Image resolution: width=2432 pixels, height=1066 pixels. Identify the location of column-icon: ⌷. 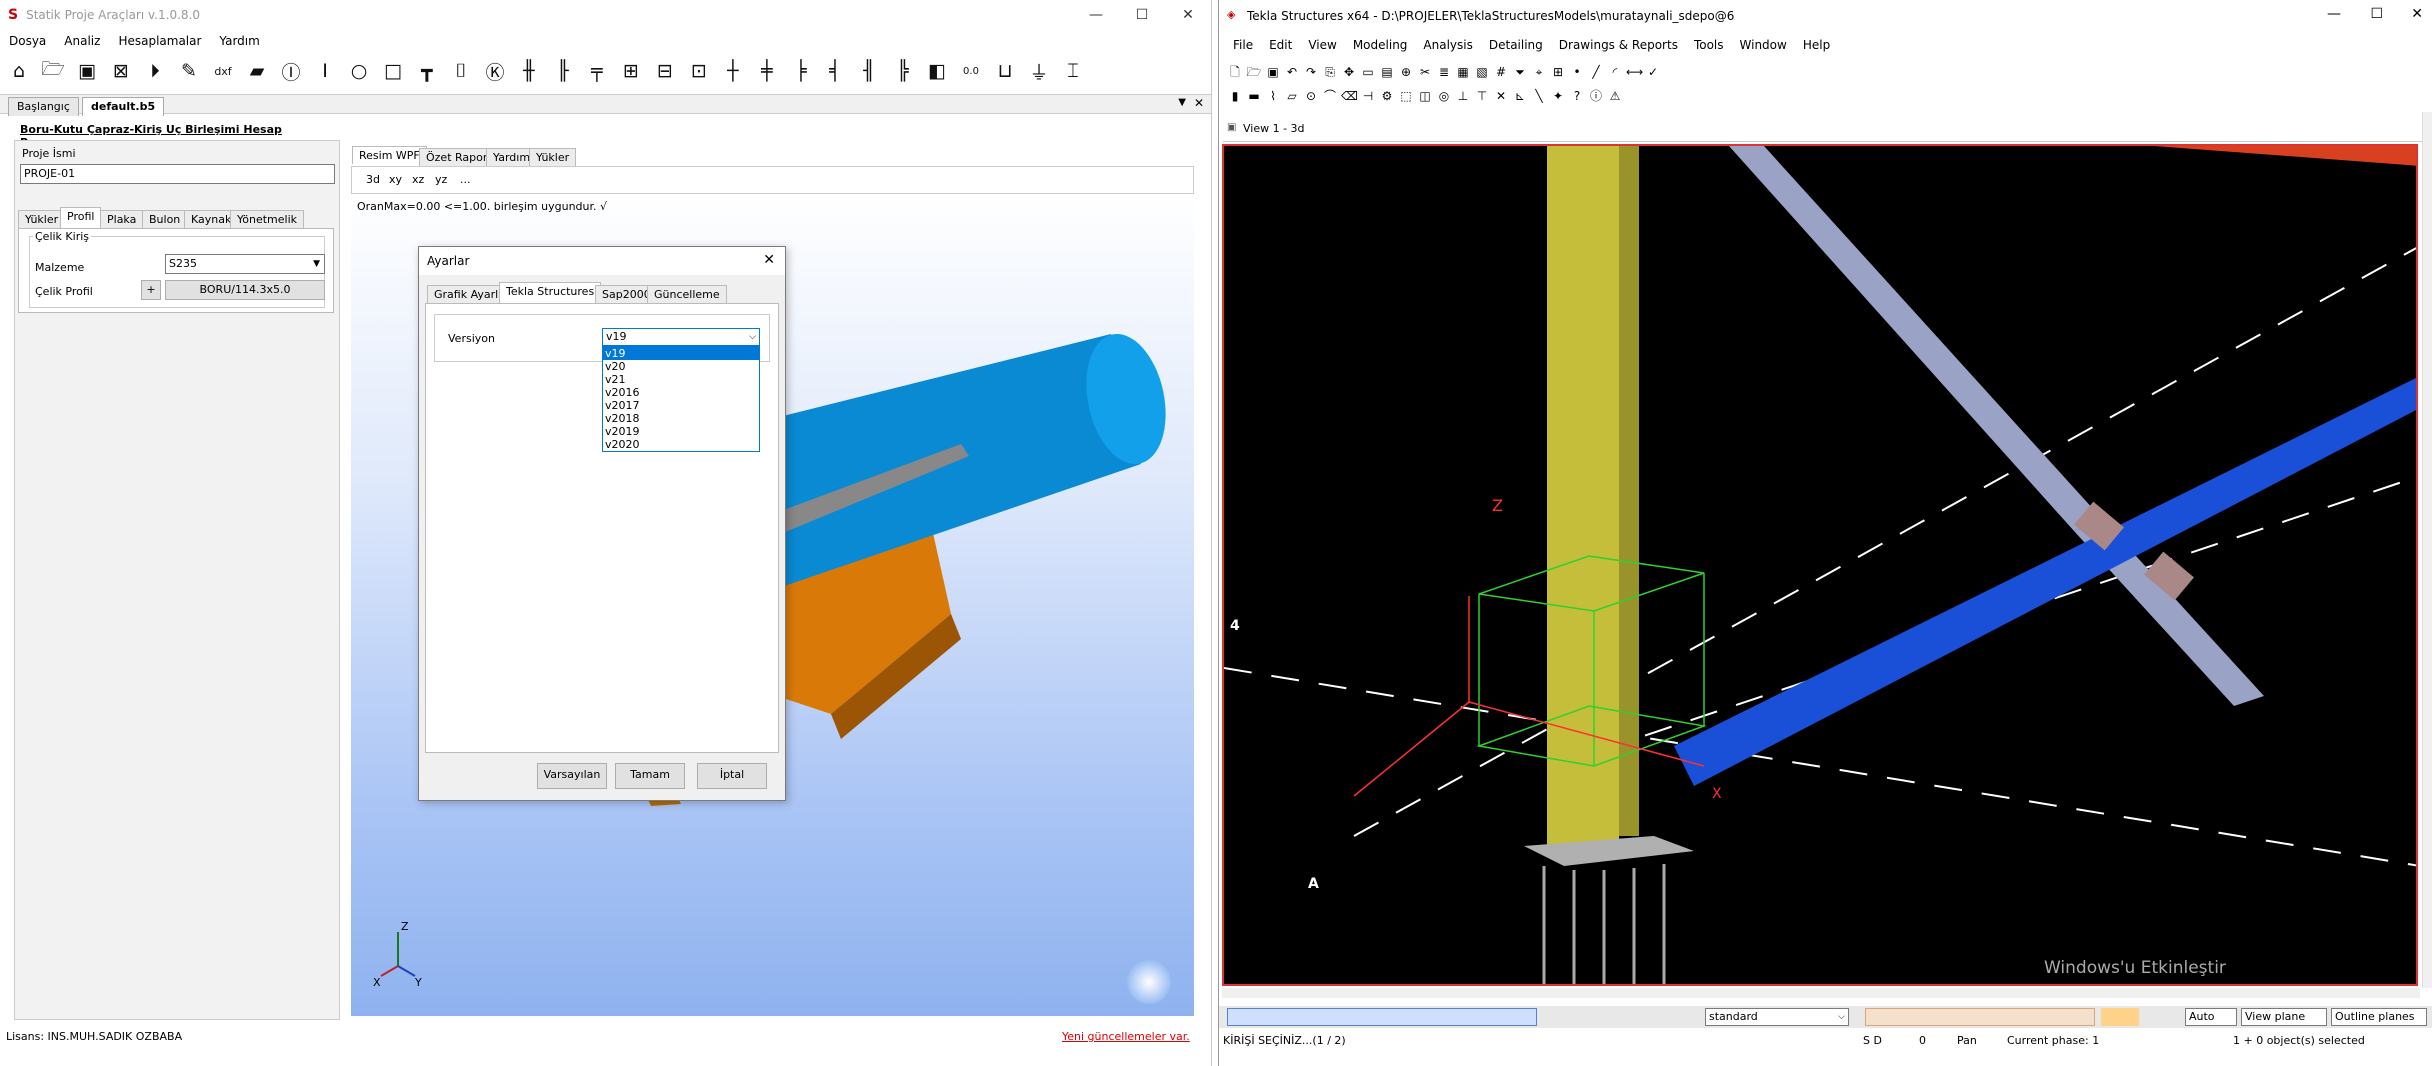
(461, 71).